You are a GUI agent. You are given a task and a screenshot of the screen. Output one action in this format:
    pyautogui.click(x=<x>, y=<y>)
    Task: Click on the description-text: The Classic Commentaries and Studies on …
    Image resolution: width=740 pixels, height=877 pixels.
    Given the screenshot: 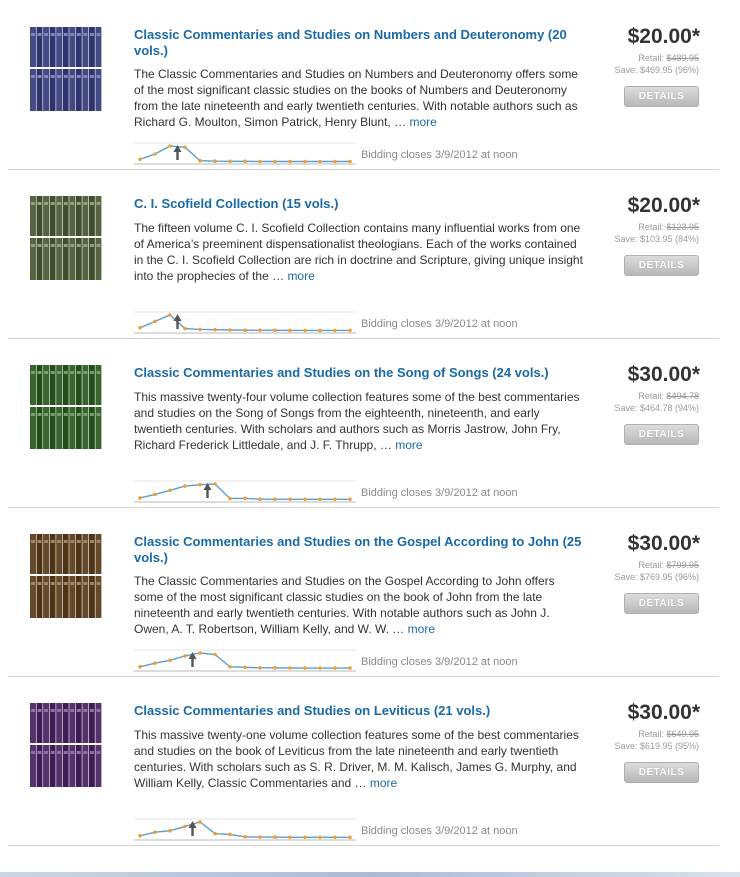 What is the action you would take?
    pyautogui.click(x=344, y=605)
    